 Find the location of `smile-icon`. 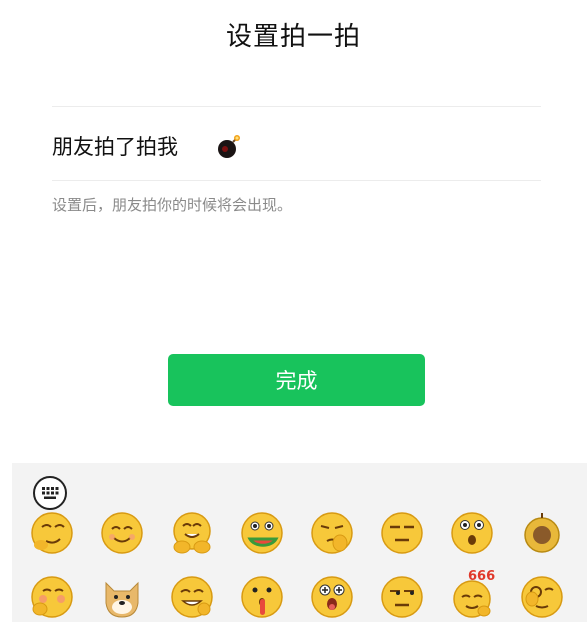

smile-icon is located at coordinates (122, 533).